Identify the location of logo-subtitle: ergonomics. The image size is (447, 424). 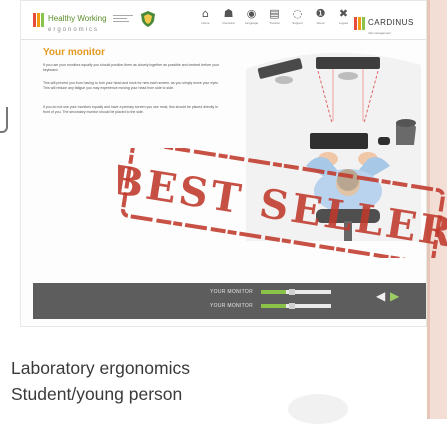
(74, 29).